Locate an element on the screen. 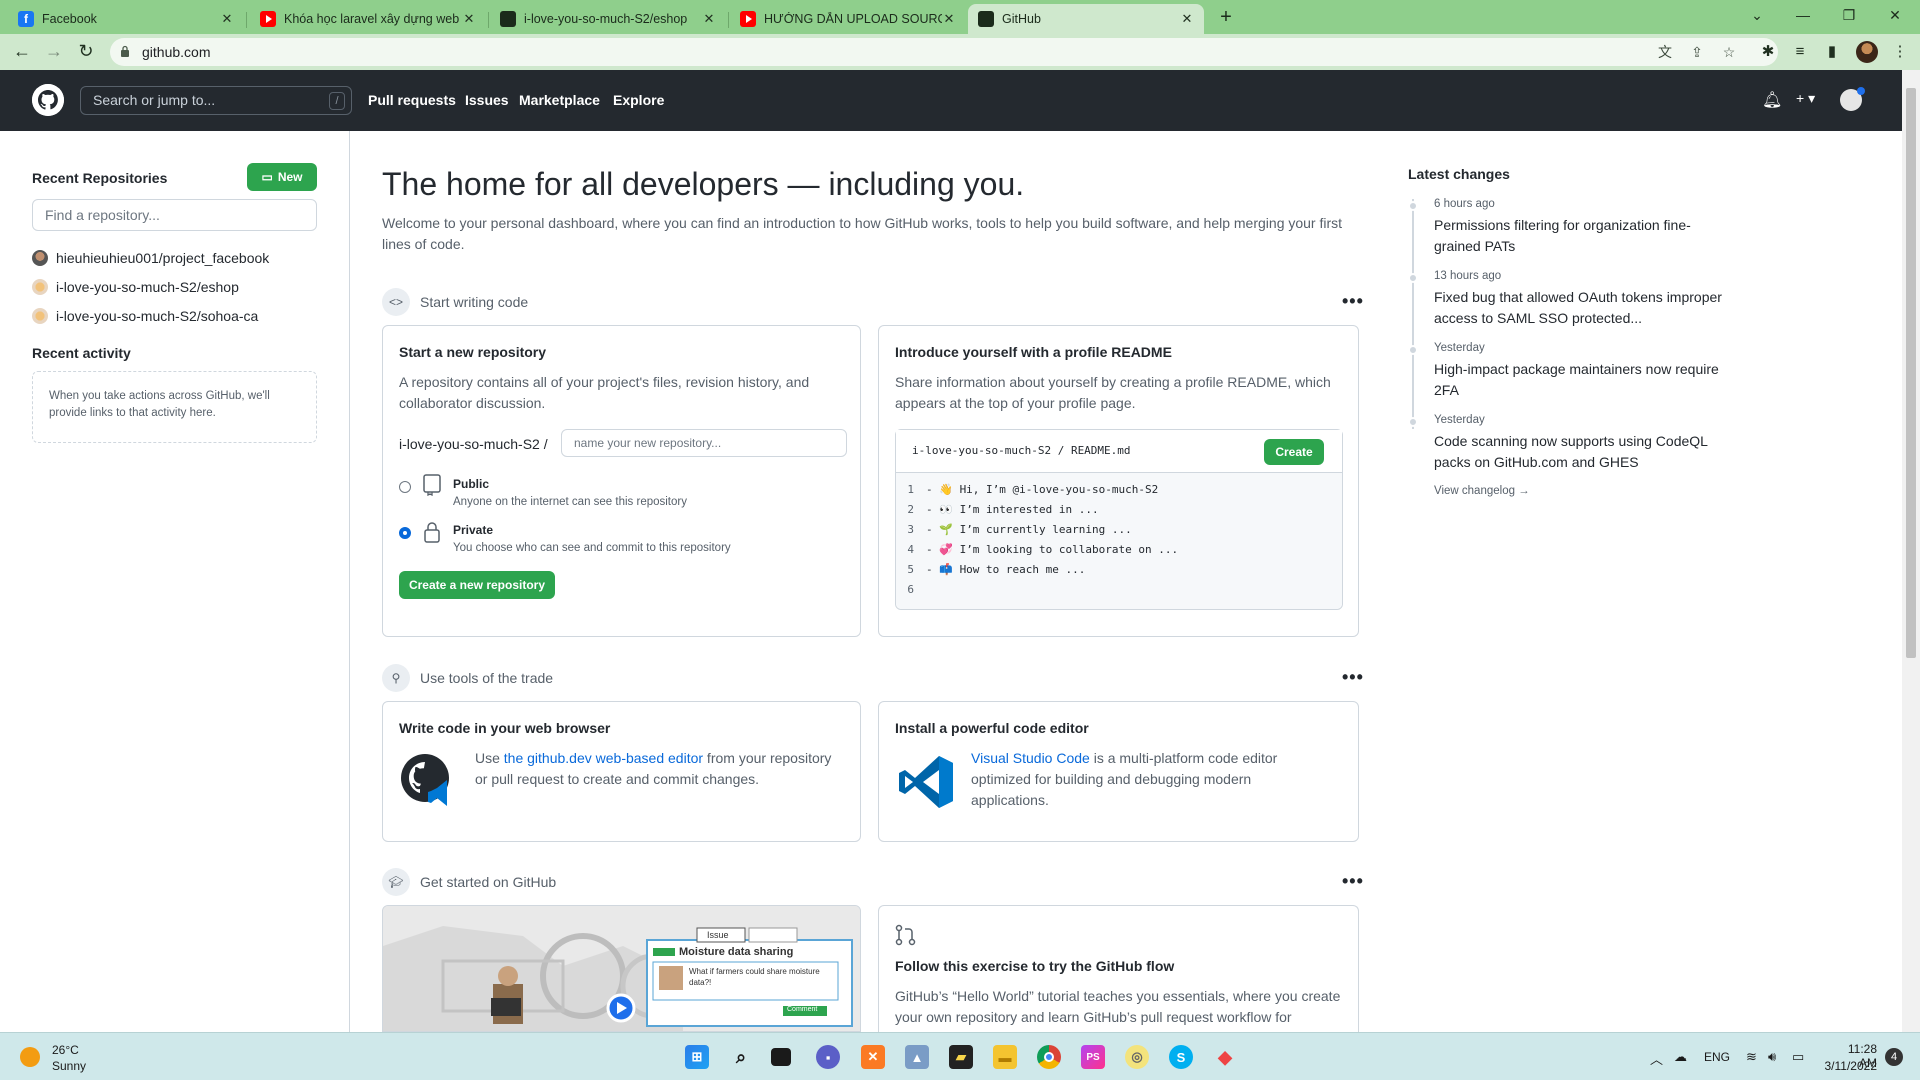 The height and width of the screenshot is (1080, 1920). onedrive-icon: ☁ is located at coordinates (1680, 1057).